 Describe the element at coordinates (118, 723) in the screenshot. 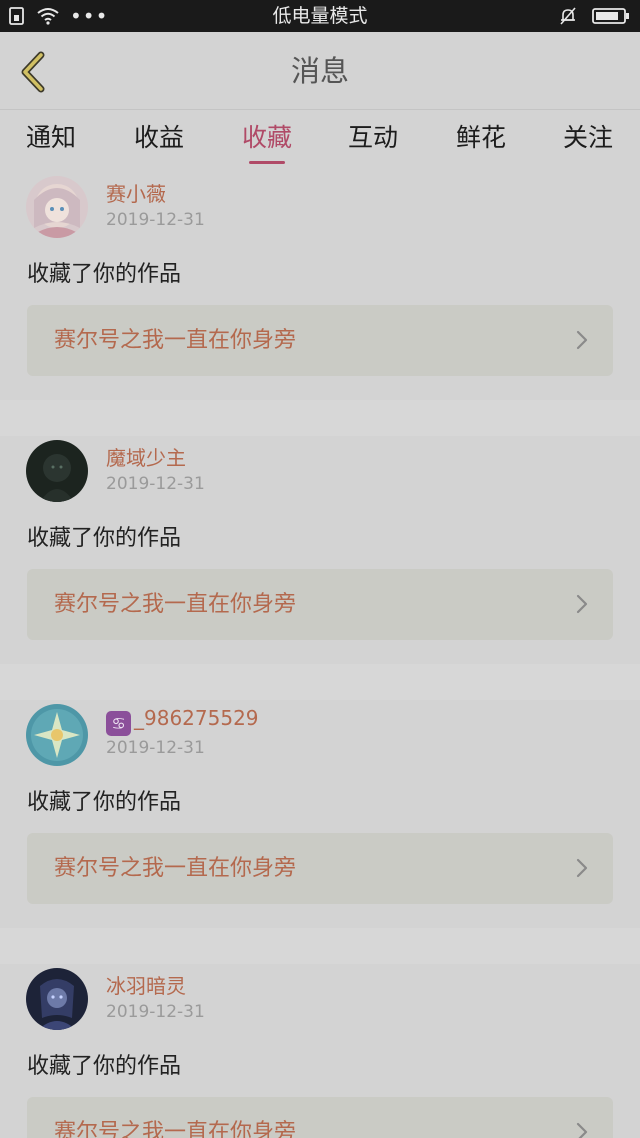

I see `cancer-zodiac-icon: ♋` at that location.